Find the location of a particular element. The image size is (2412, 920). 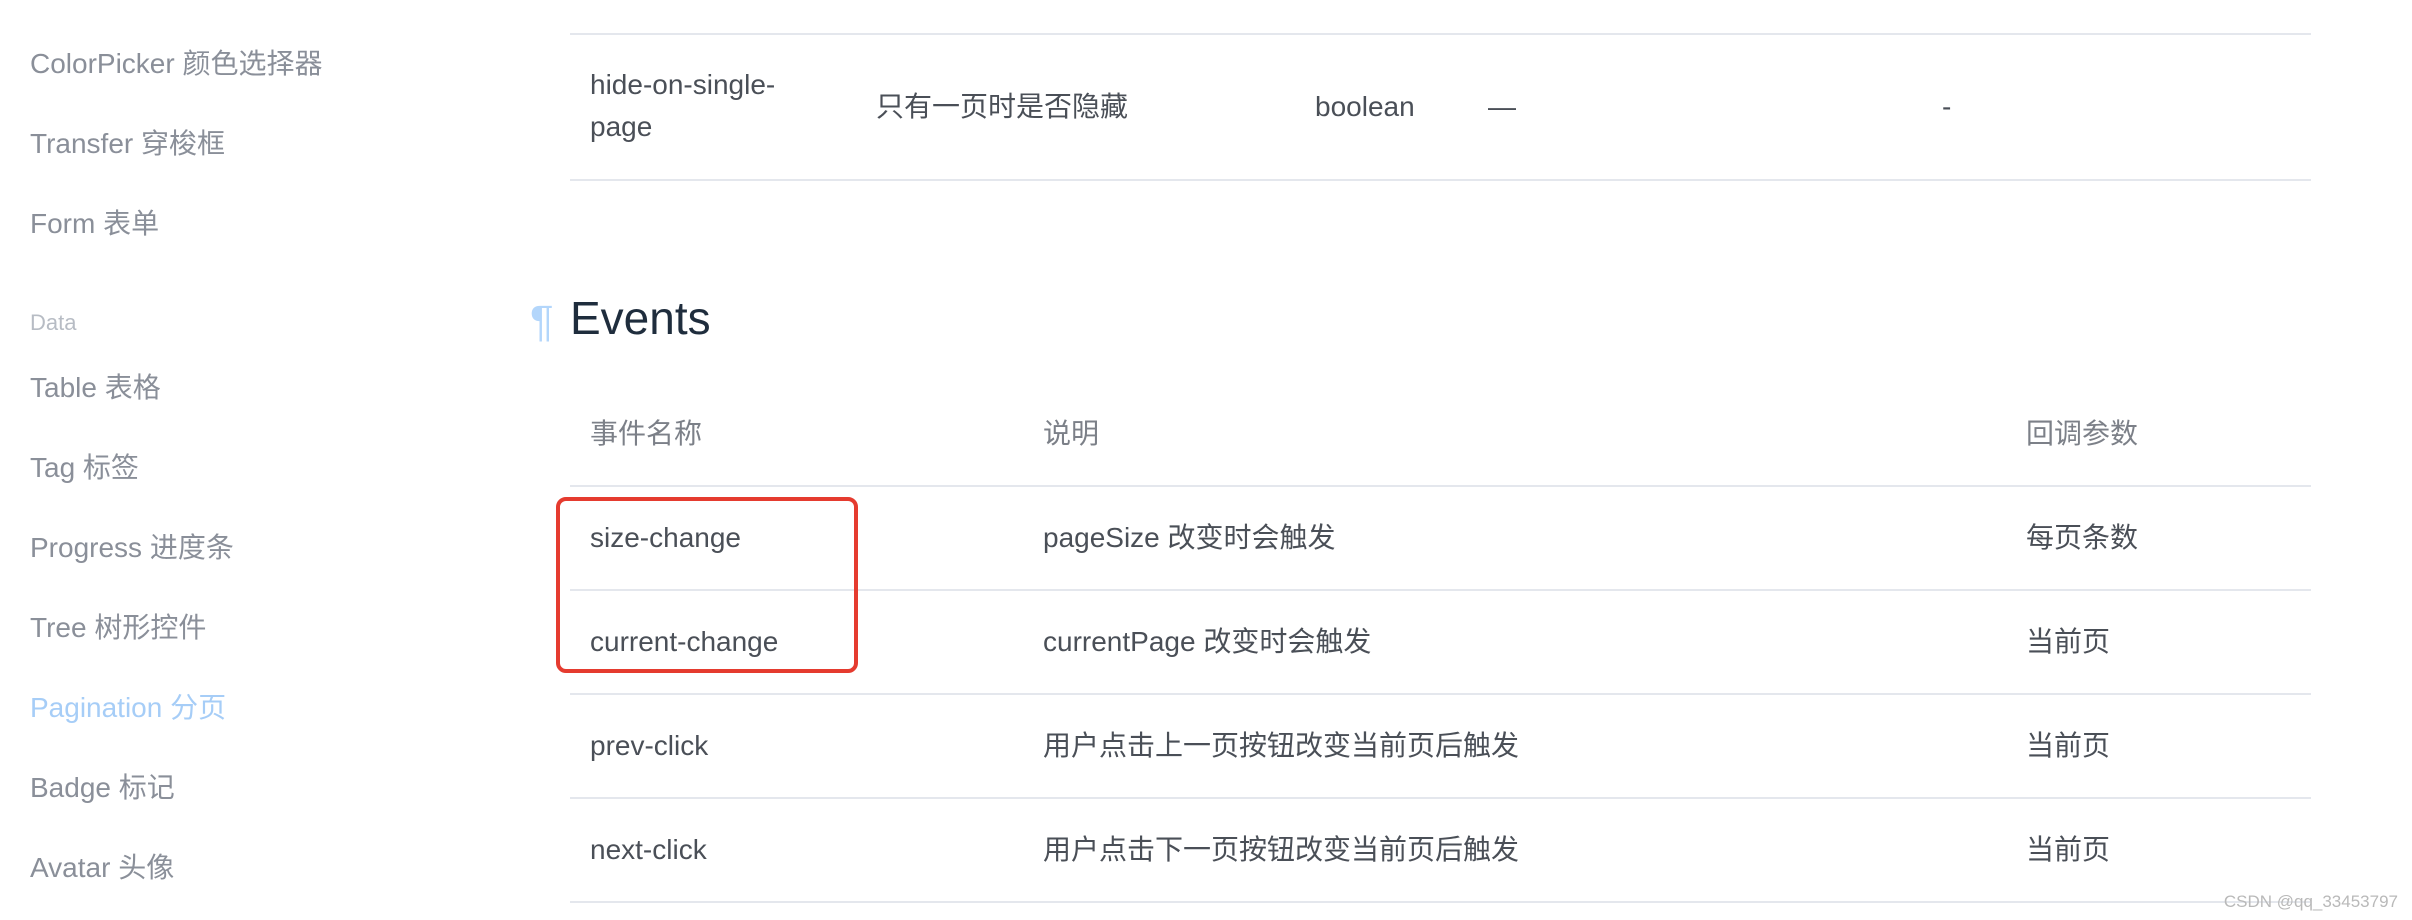

sidebar-item-avatar: Avatar 头像 is located at coordinates (102, 868).